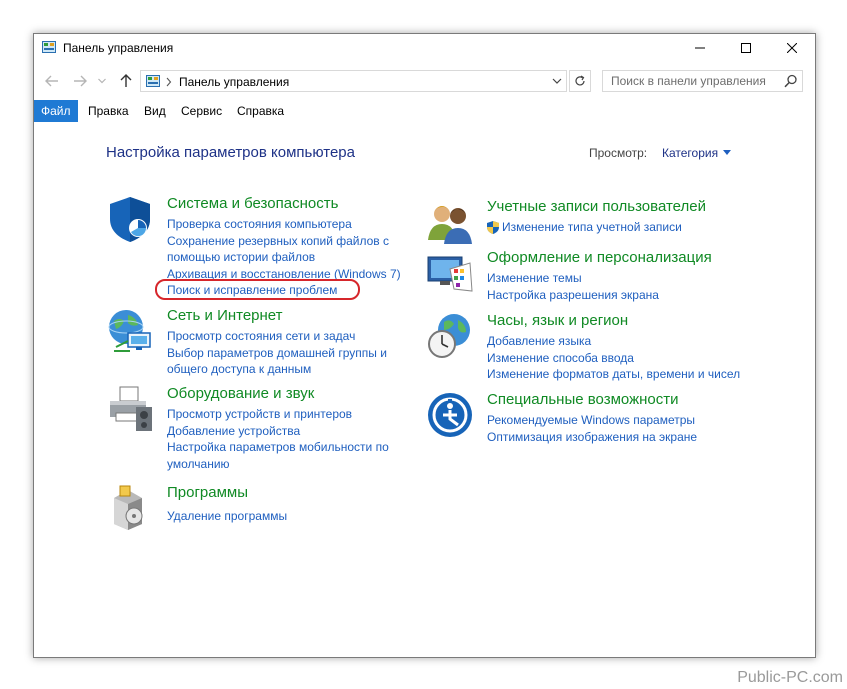 This screenshot has height=689, width=847. I want to click on network-globe-icon, so click(129, 331).